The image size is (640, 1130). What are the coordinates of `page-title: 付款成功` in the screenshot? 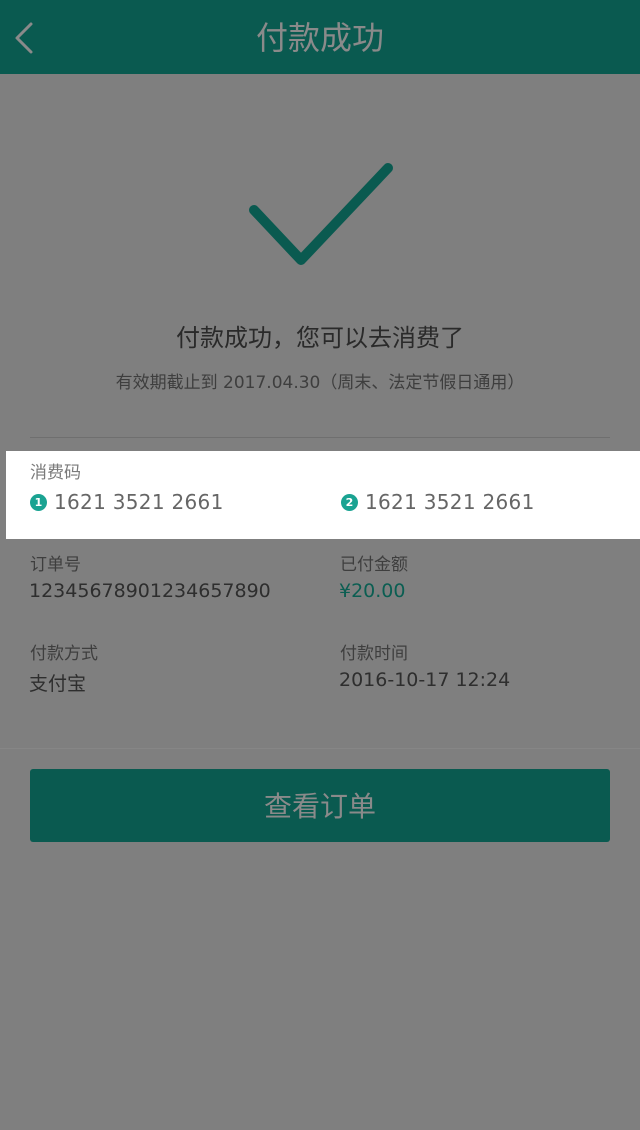 It's located at (319, 38).